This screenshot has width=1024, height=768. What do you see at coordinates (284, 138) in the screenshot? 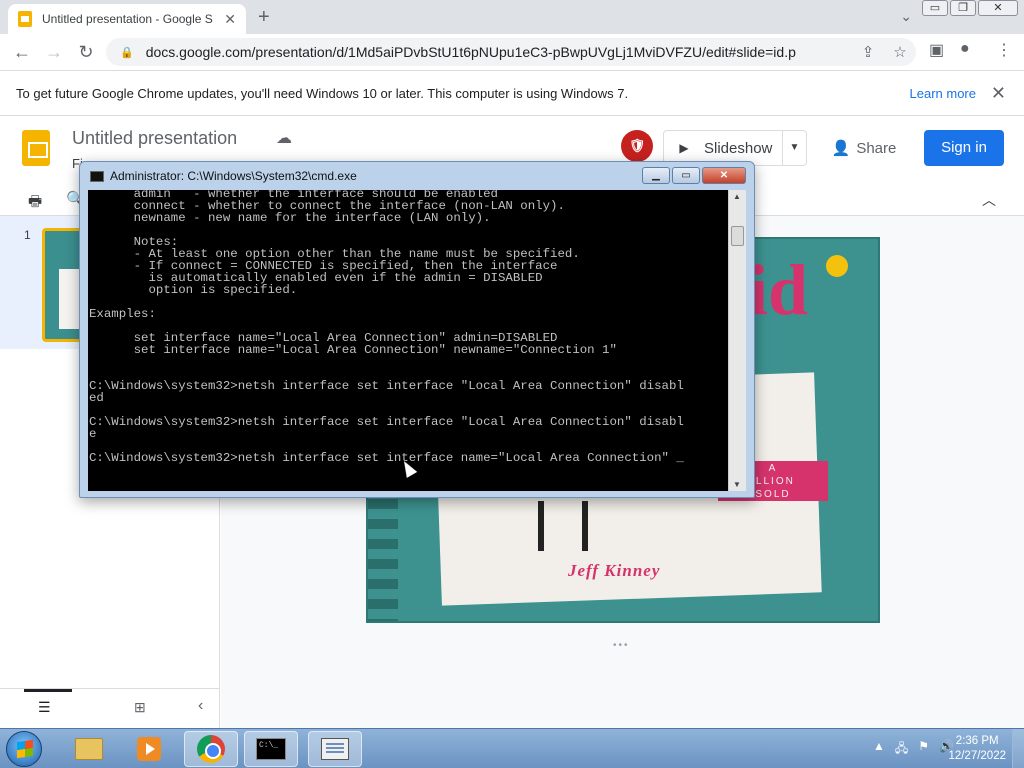
I see `cloud-status-icon: ☁` at bounding box center [284, 138].